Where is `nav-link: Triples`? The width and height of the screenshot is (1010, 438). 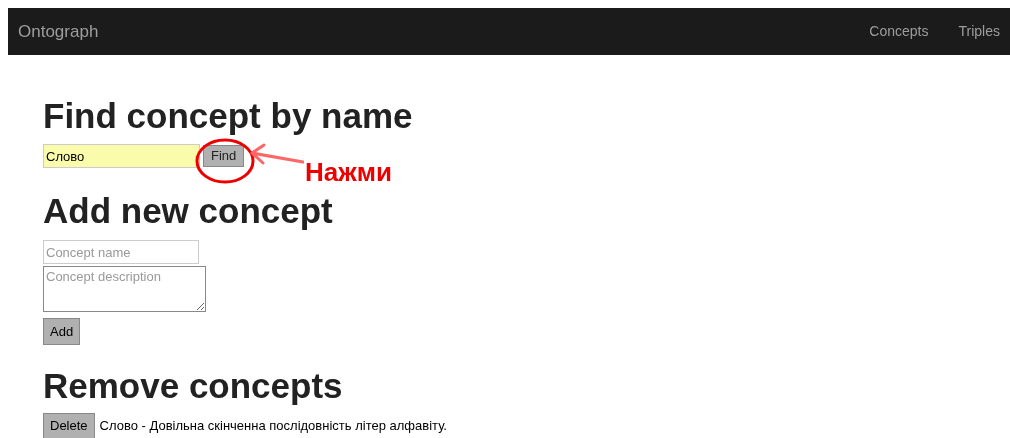 nav-link: Triples is located at coordinates (979, 31).